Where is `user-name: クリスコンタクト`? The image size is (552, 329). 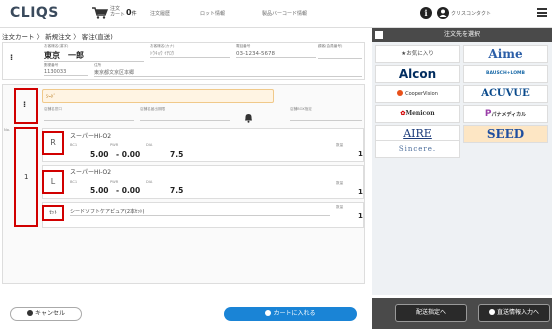 user-name: クリスコンタクト is located at coordinates (471, 13).